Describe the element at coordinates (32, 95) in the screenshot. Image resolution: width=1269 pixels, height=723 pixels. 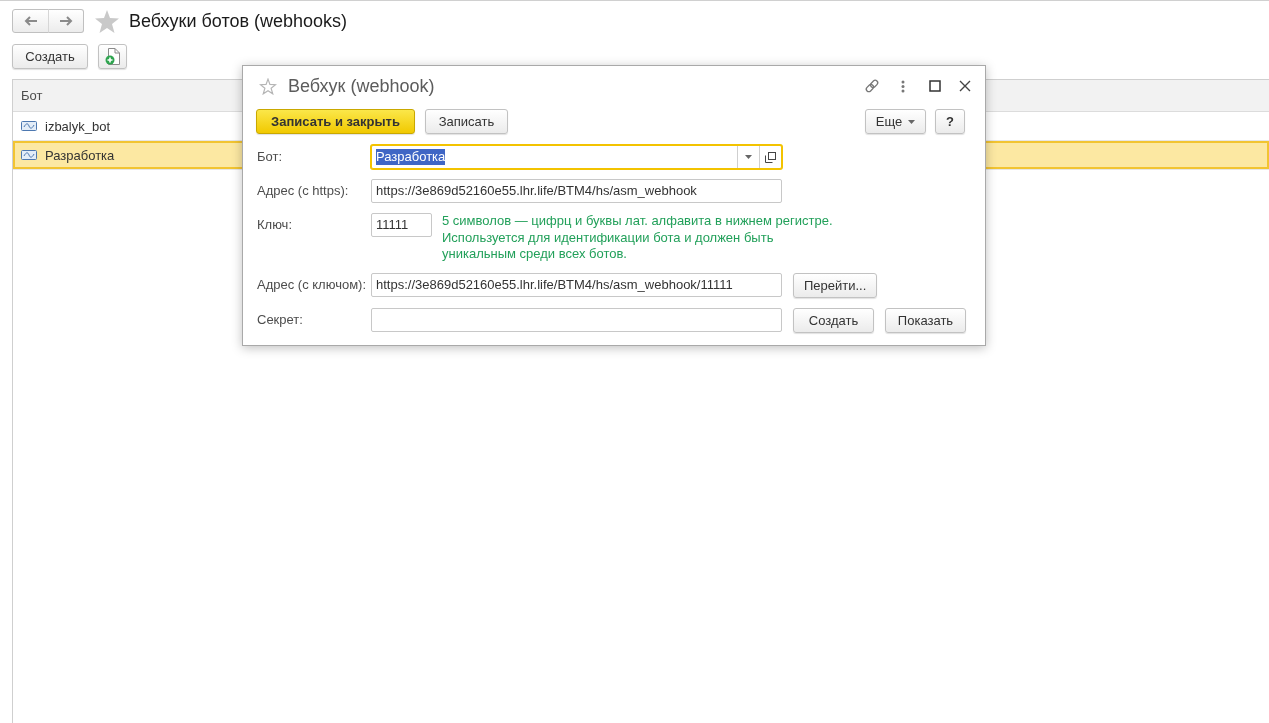
I see `column-header: Бот` at that location.